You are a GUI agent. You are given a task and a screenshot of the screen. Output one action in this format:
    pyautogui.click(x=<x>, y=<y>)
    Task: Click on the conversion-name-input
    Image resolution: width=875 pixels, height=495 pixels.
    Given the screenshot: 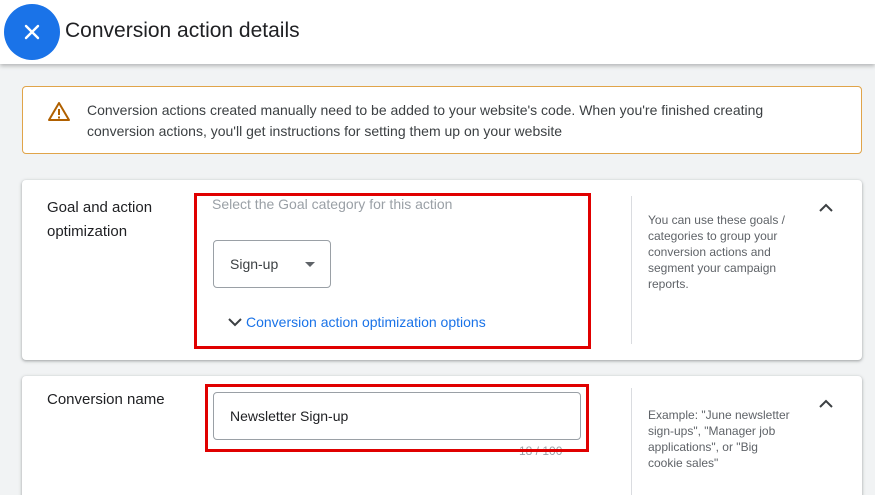 What is the action you would take?
    pyautogui.click(x=397, y=416)
    